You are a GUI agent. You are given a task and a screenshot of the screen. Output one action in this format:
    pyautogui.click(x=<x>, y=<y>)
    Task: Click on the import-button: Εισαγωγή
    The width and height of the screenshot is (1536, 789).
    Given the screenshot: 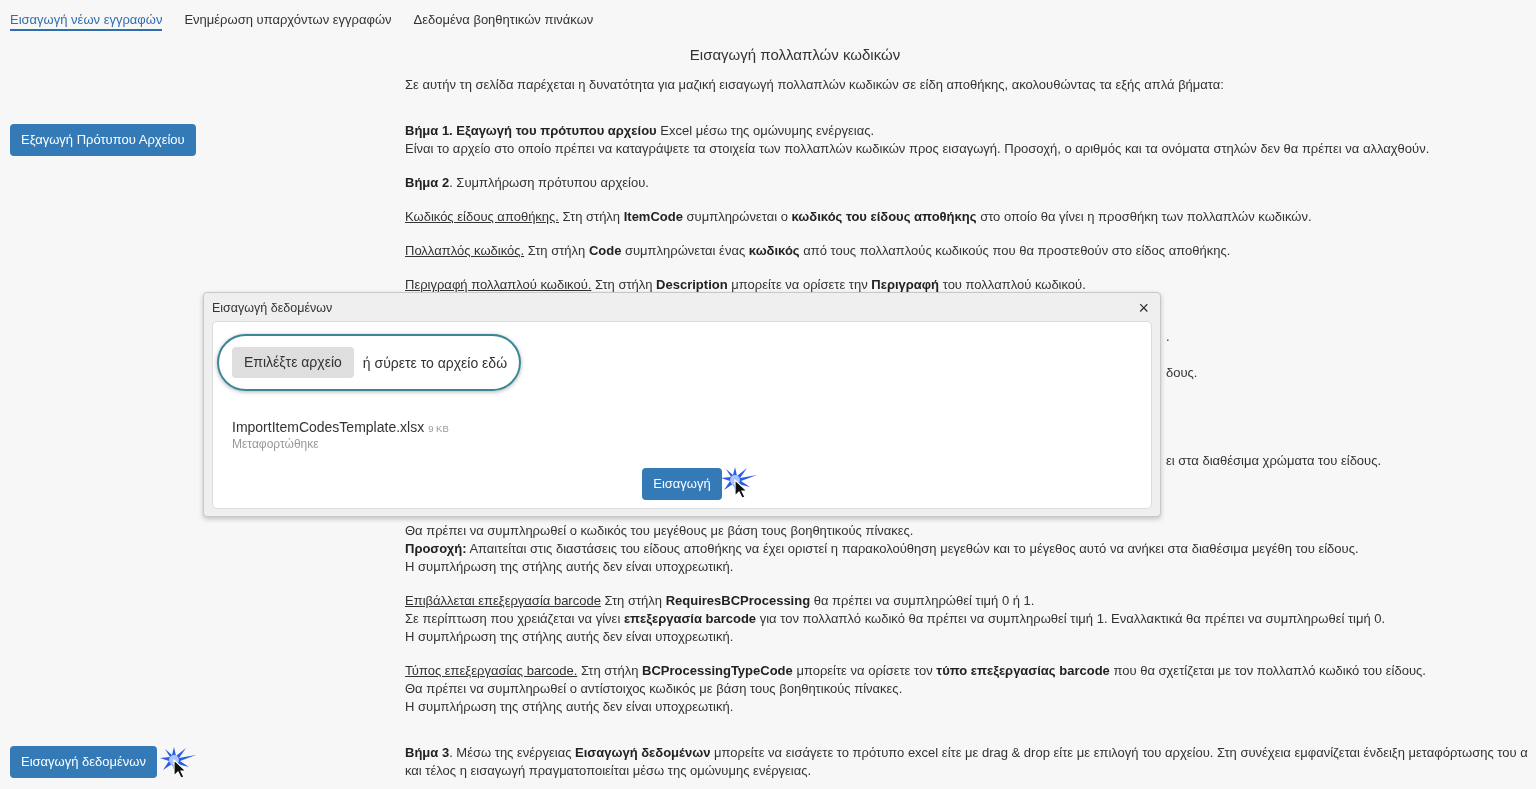 What is the action you would take?
    pyautogui.click(x=682, y=484)
    